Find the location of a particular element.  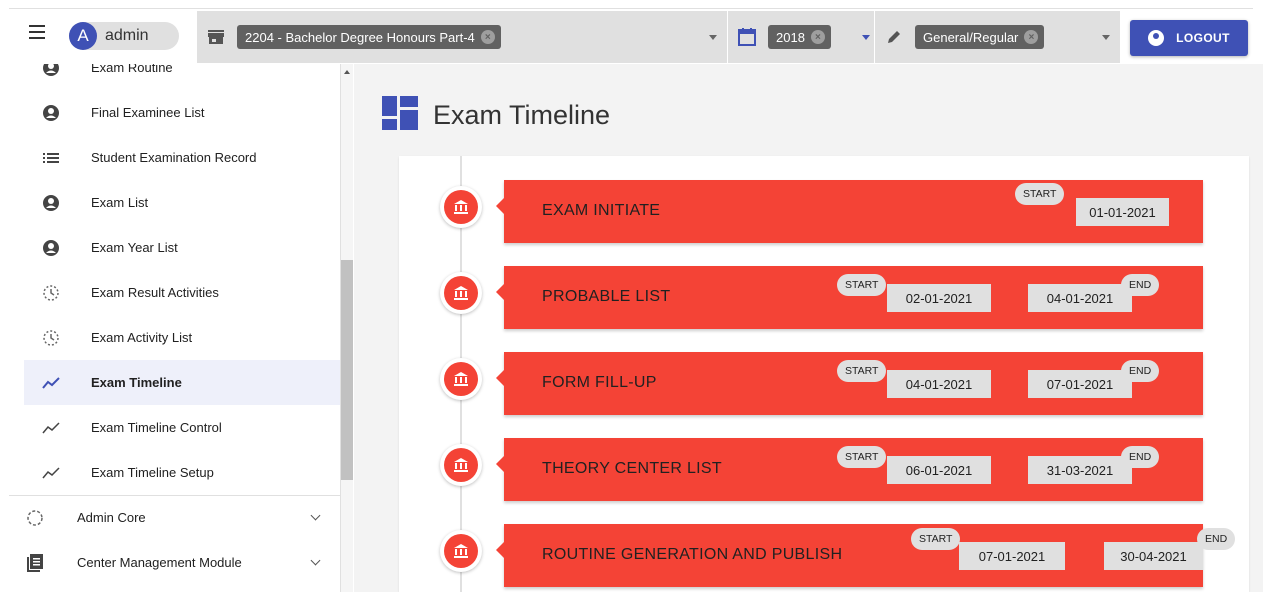

start-date: 02-01-2021 is located at coordinates (939, 298).